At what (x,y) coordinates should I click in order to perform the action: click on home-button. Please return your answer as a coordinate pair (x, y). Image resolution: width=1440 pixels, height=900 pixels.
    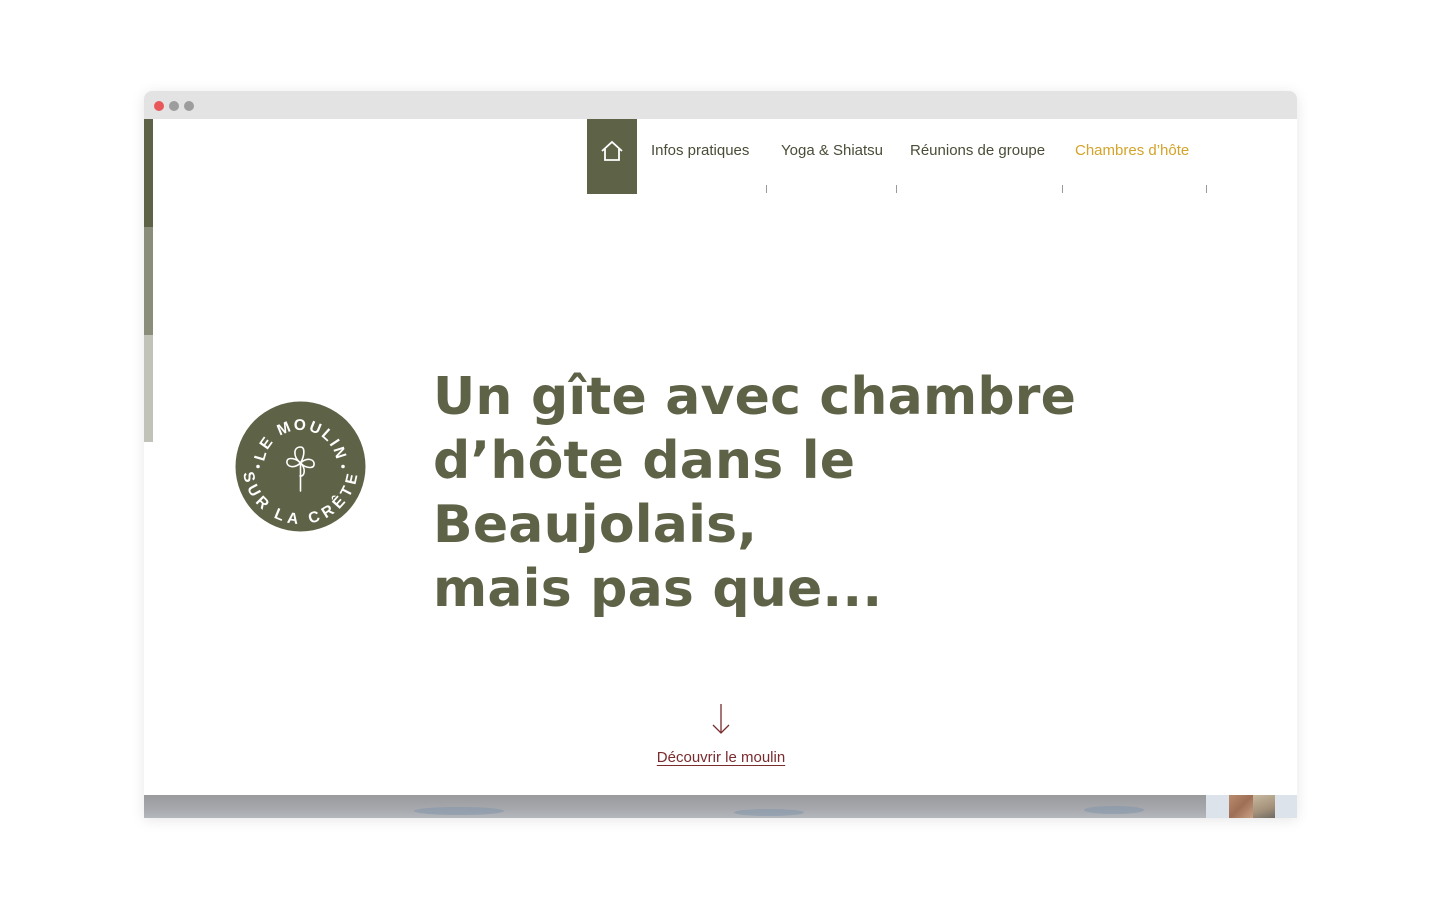
    Looking at the image, I should click on (612, 156).